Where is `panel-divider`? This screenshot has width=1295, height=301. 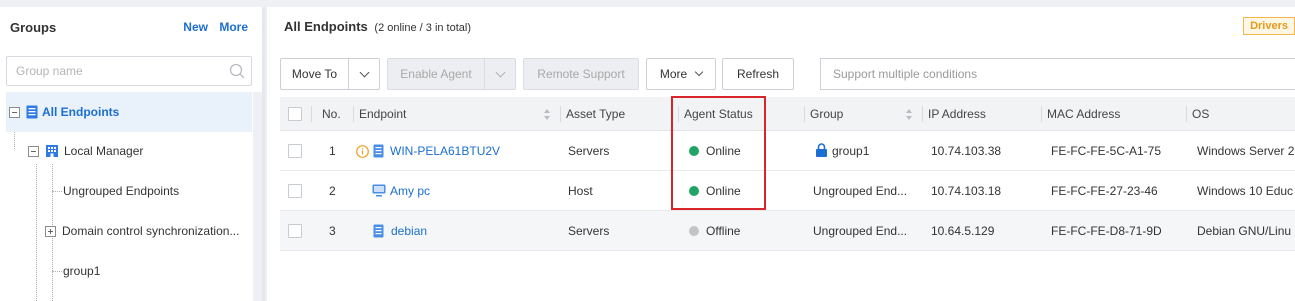
panel-divider is located at coordinates (263, 154).